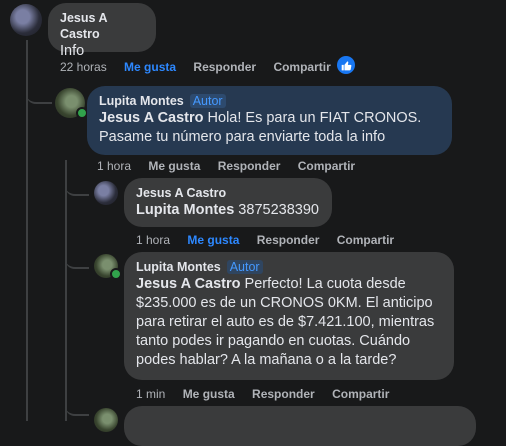 This screenshot has height=446, width=506. I want to click on comment-actions-1: 22 horas Me gusta Responder Compartir, so click(202, 67).